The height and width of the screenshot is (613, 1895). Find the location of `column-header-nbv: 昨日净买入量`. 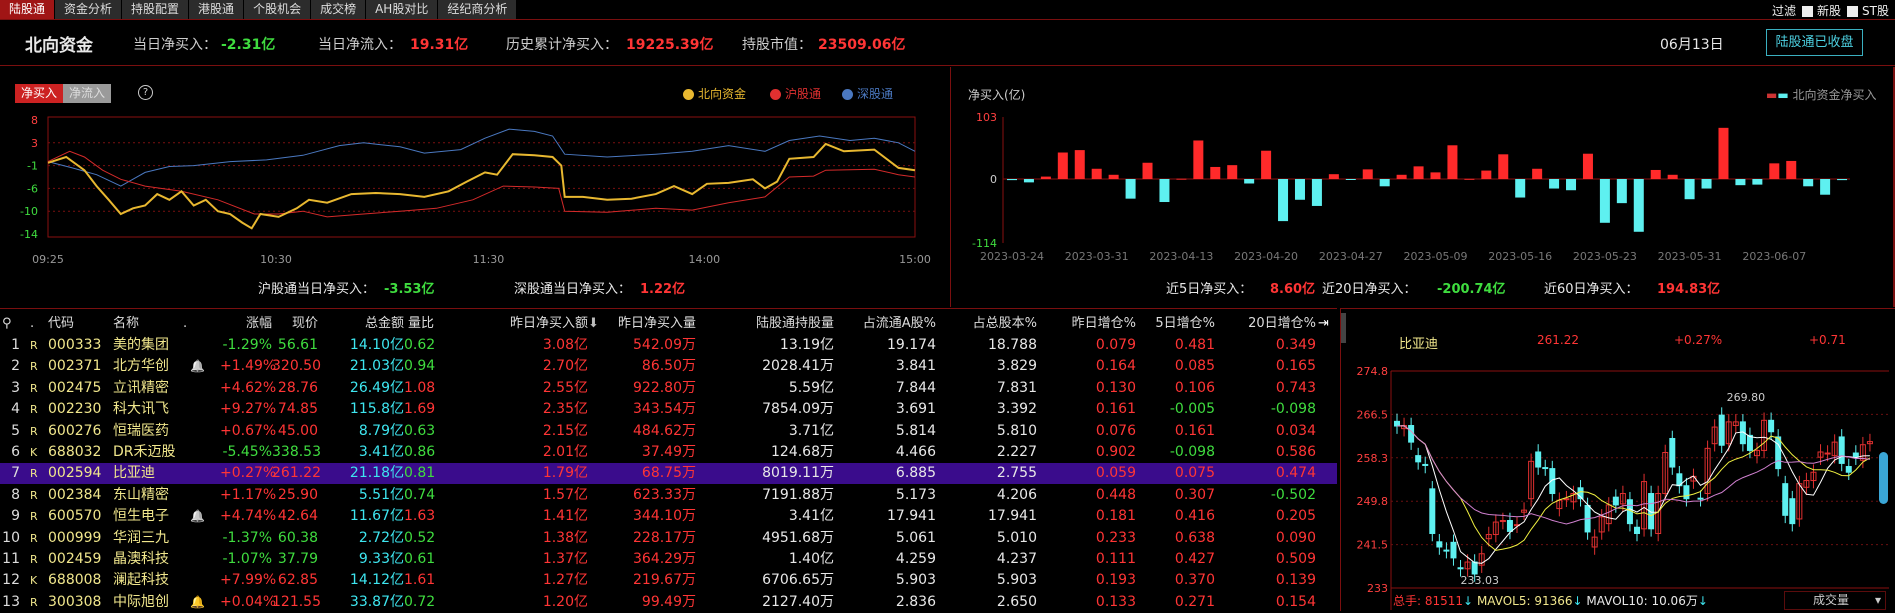

column-header-nbv: 昨日净买入量 is located at coordinates (643, 323).